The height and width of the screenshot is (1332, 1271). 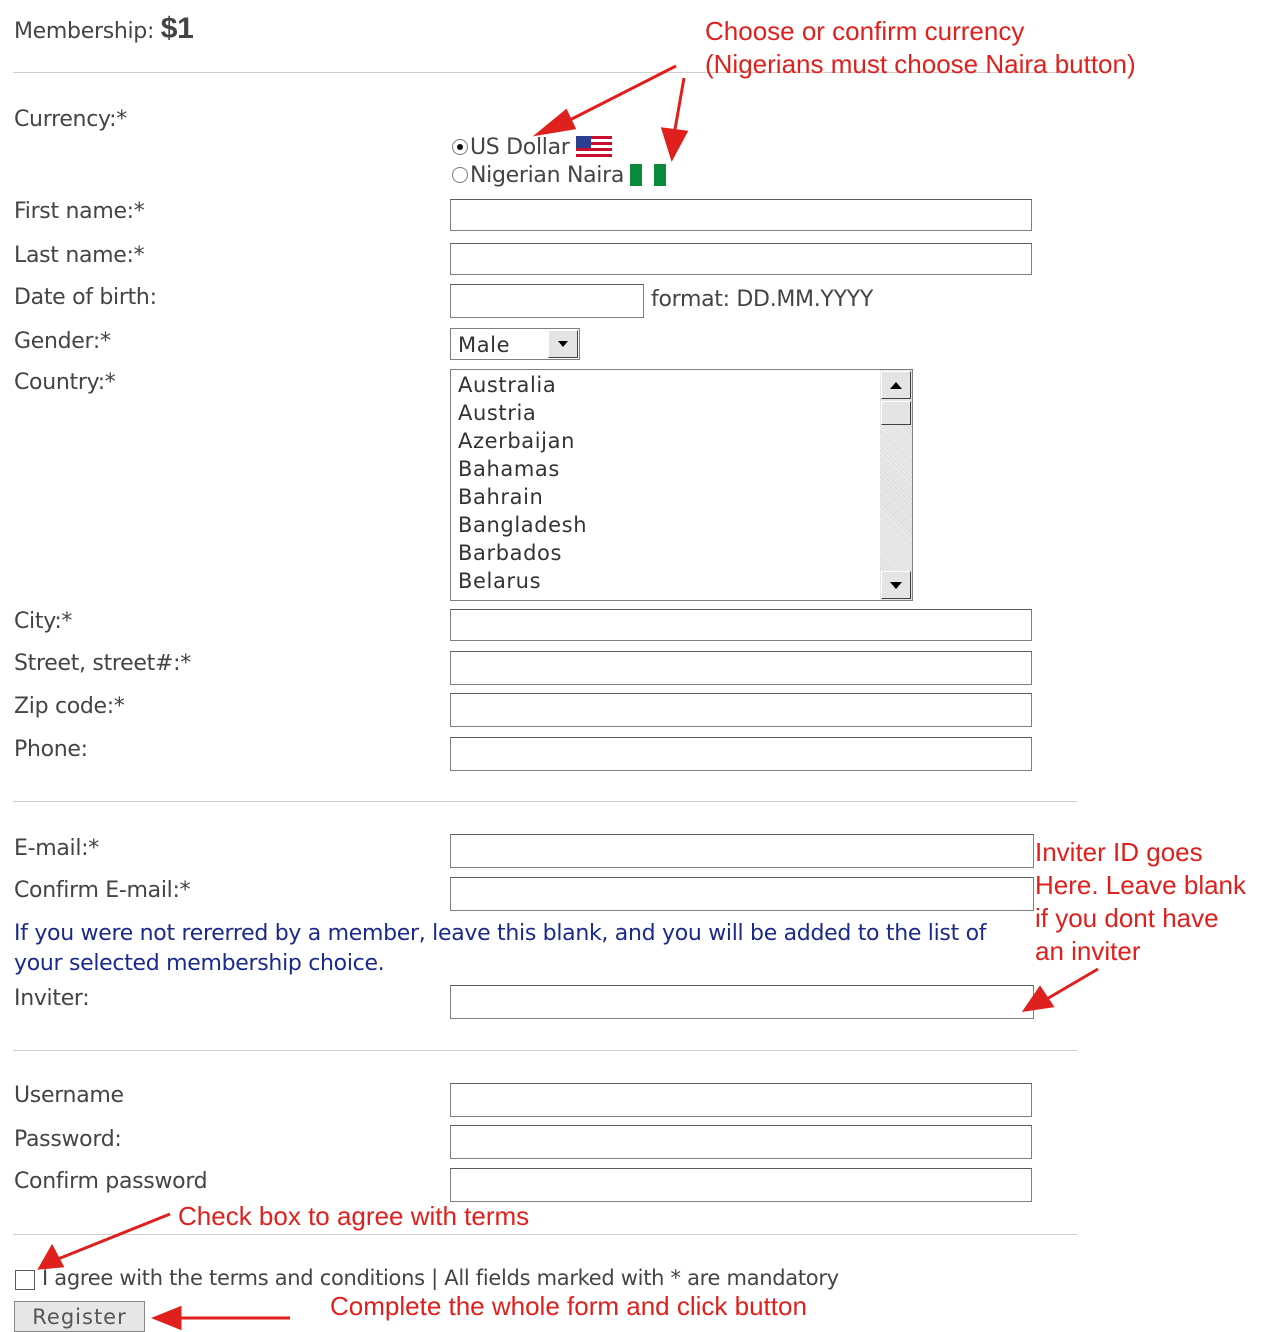 I want to click on username-input, so click(x=741, y=1100).